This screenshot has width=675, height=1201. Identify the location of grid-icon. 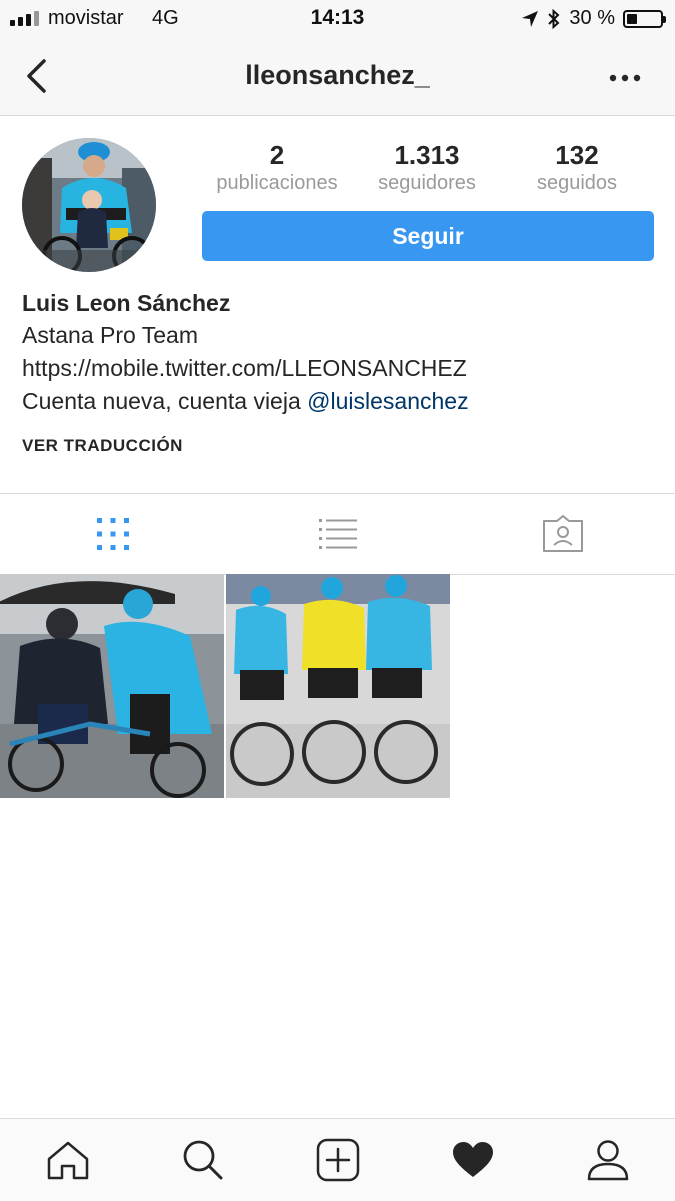
(112, 534).